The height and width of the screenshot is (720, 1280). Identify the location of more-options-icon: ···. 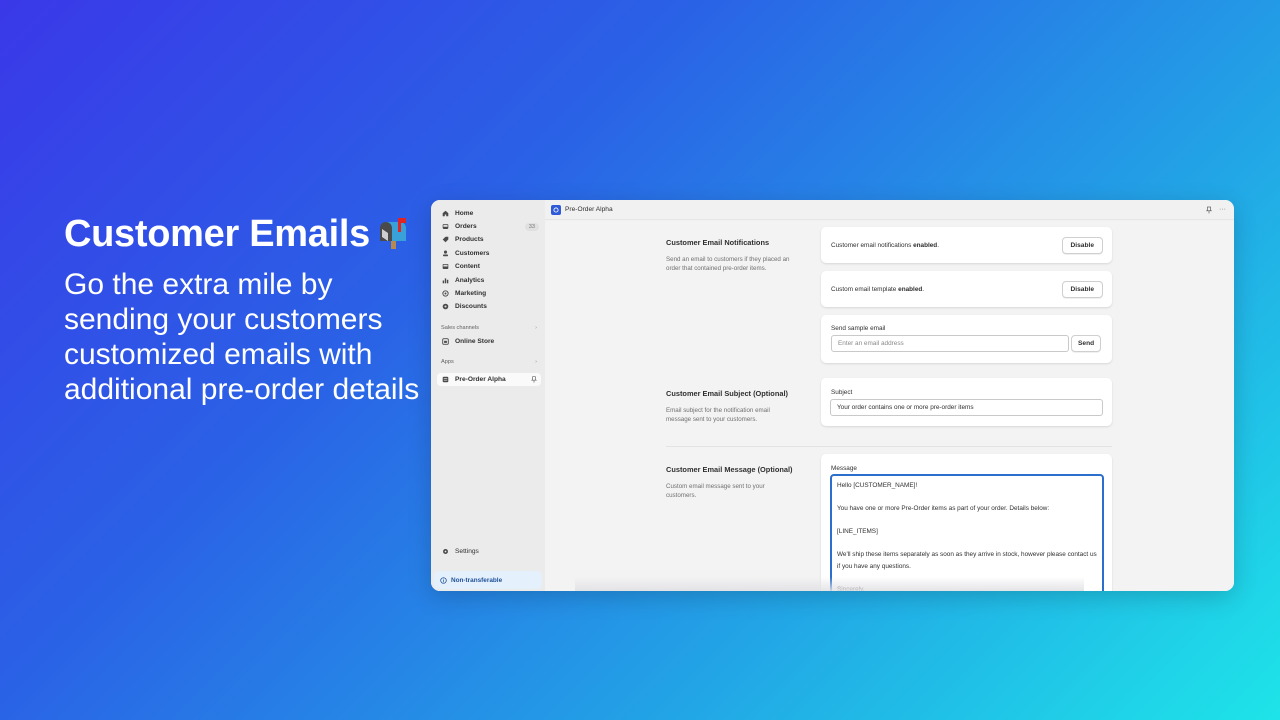
(1222, 209).